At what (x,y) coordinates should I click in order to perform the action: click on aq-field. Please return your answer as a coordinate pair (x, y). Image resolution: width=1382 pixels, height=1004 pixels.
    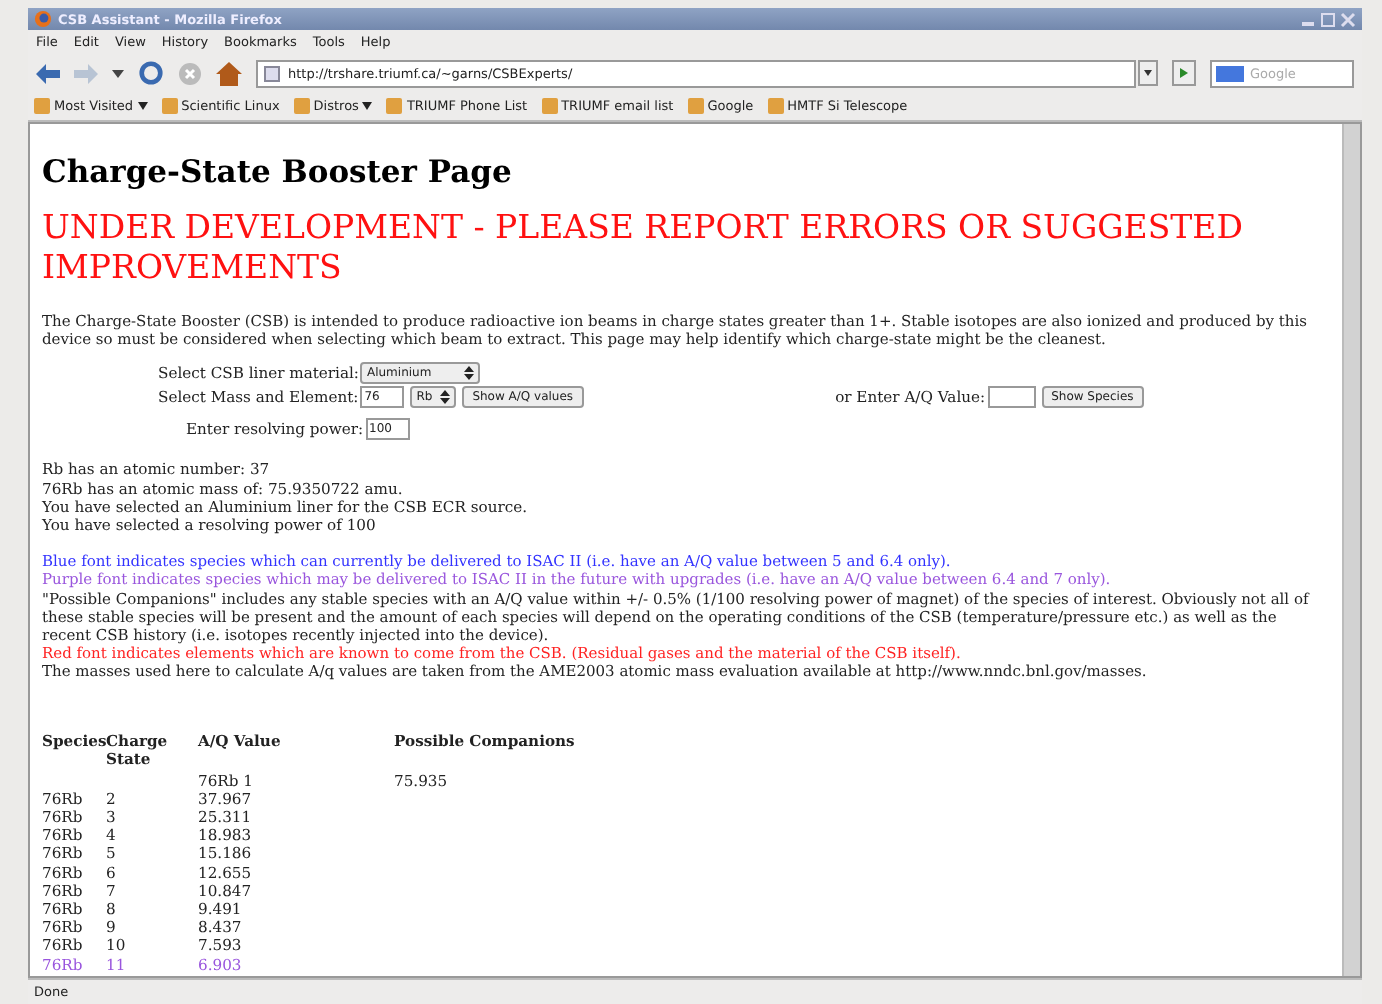
    Looking at the image, I should click on (1011, 396).